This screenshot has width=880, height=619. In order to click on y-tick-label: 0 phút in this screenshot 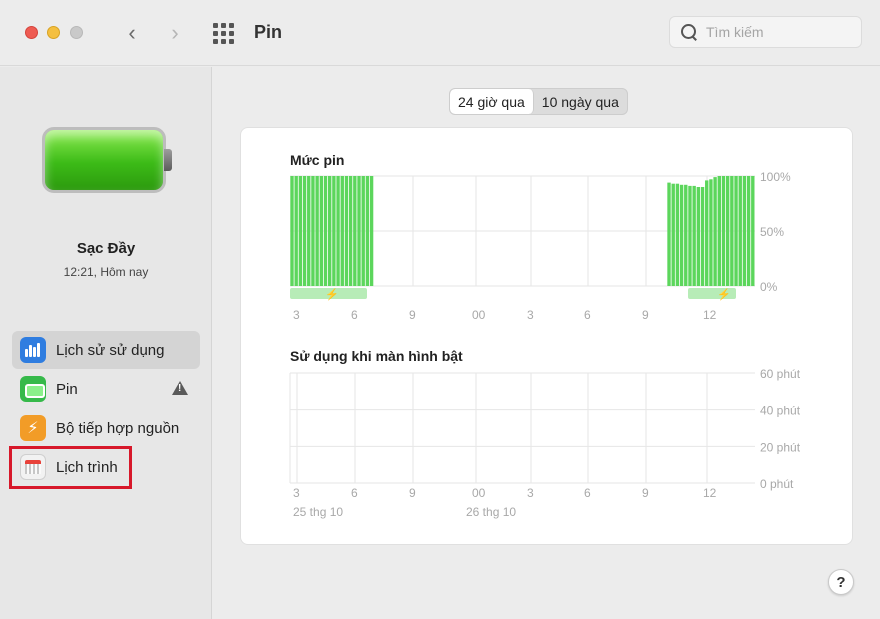, I will do `click(777, 484)`.